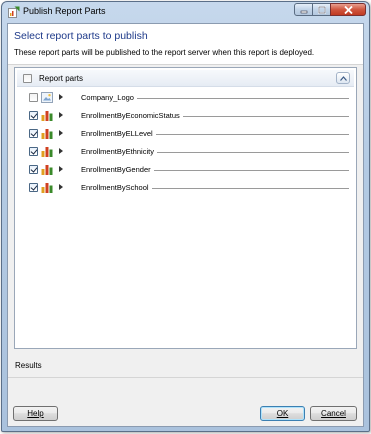 The image size is (371, 434). I want to click on item-name: EnrollmentByEconomicStatus, so click(132, 115).